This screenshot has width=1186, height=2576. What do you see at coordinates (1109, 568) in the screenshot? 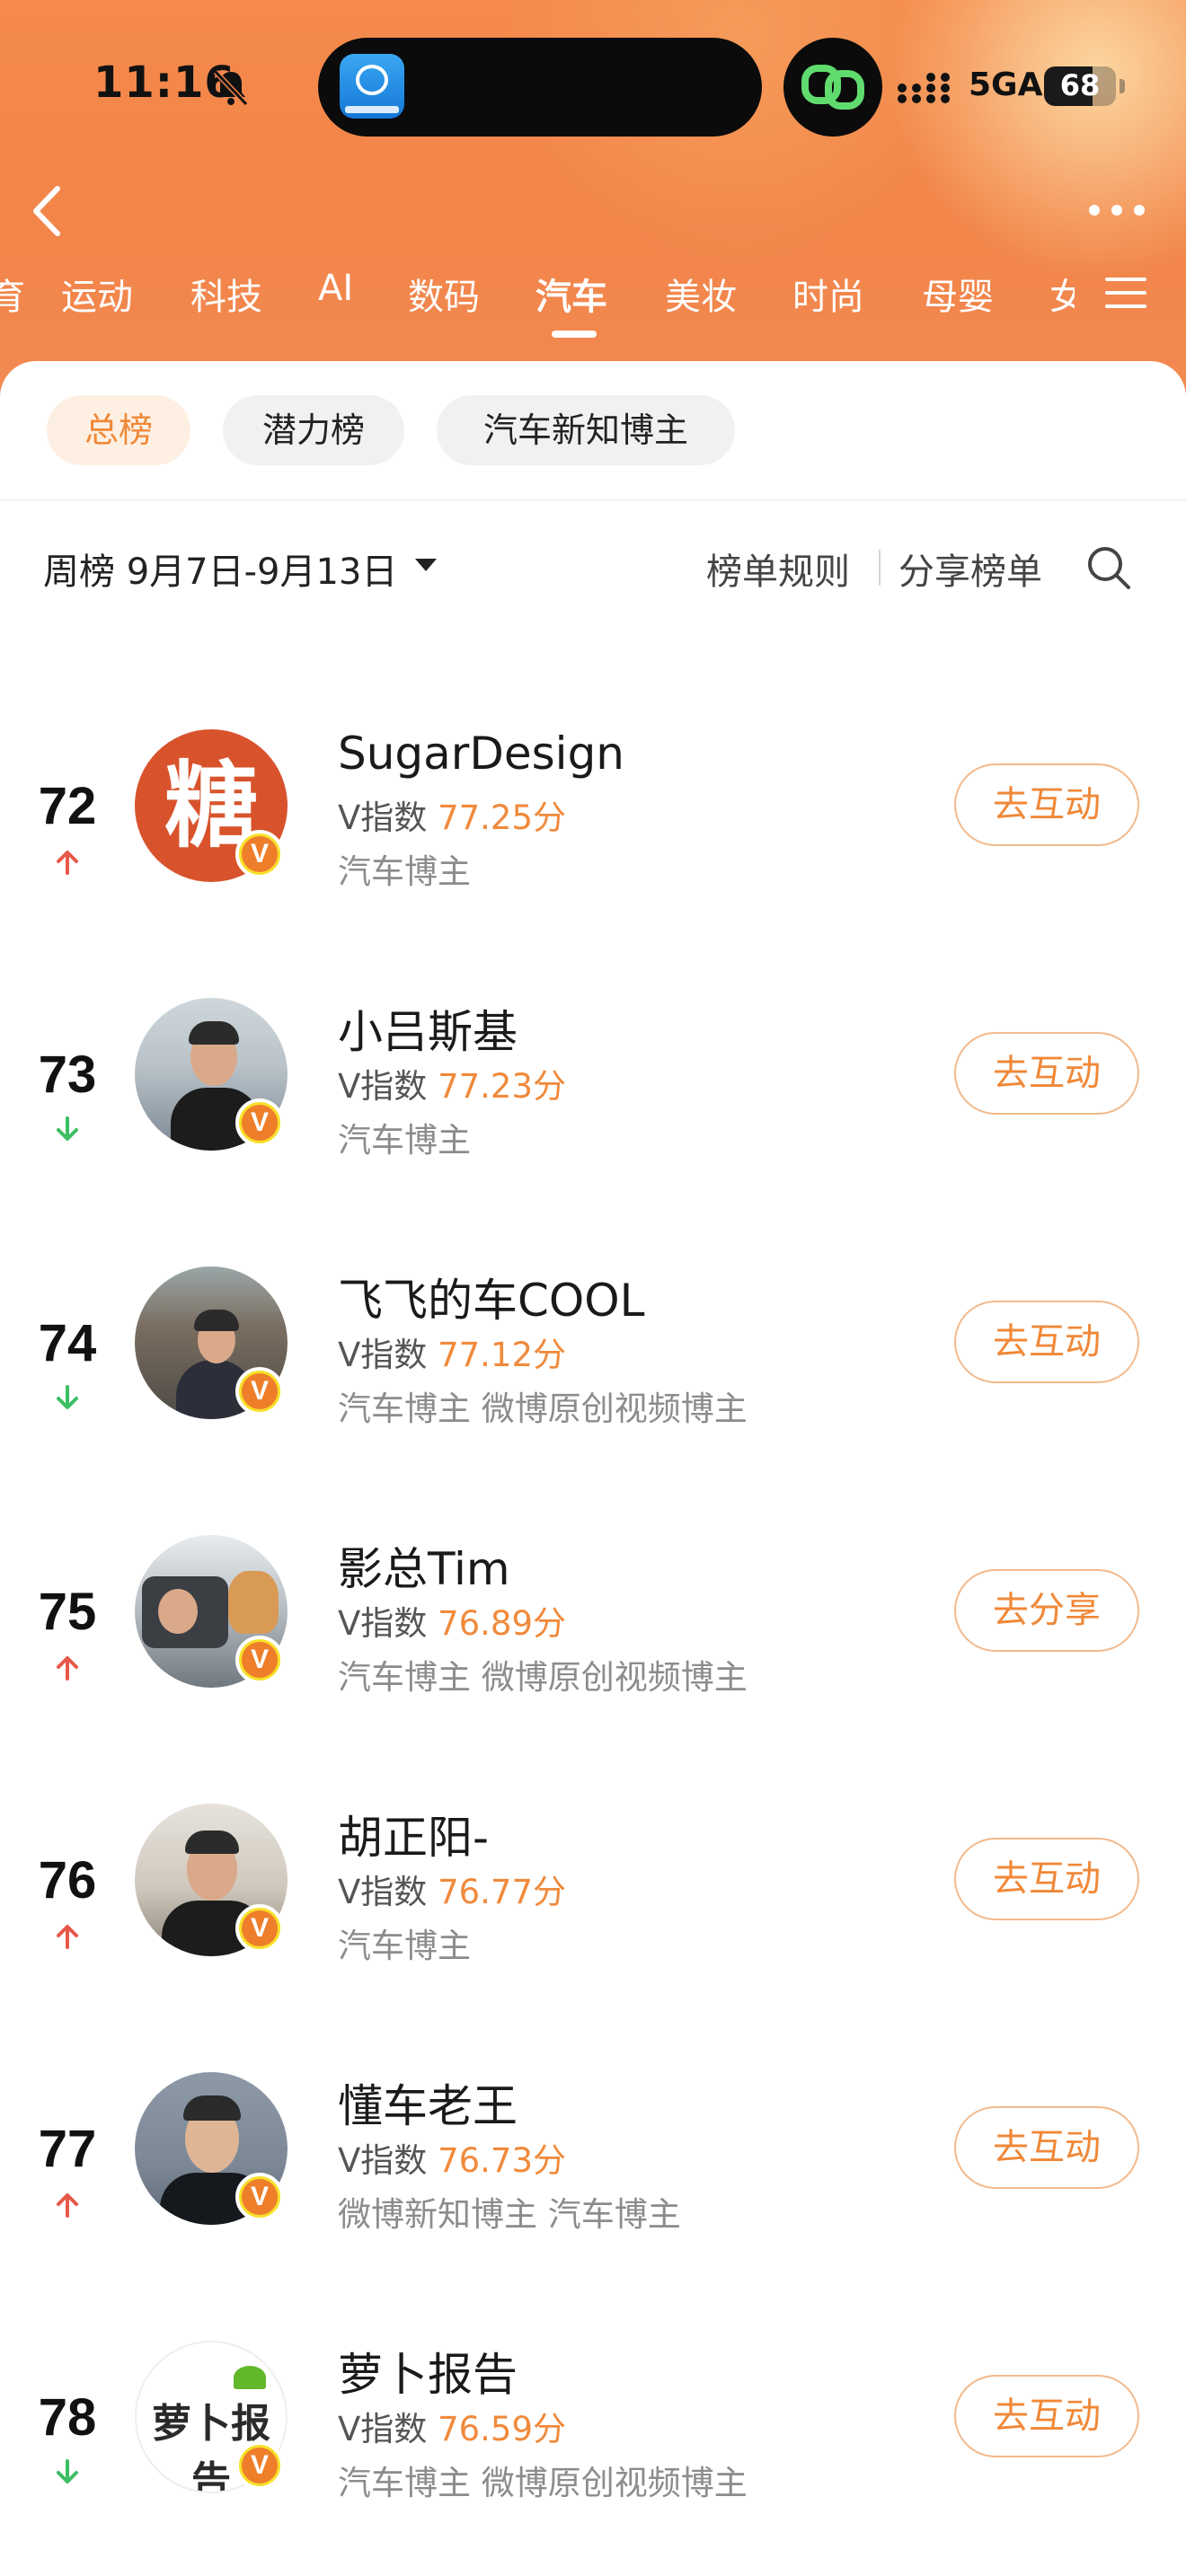
I see `search-icon` at bounding box center [1109, 568].